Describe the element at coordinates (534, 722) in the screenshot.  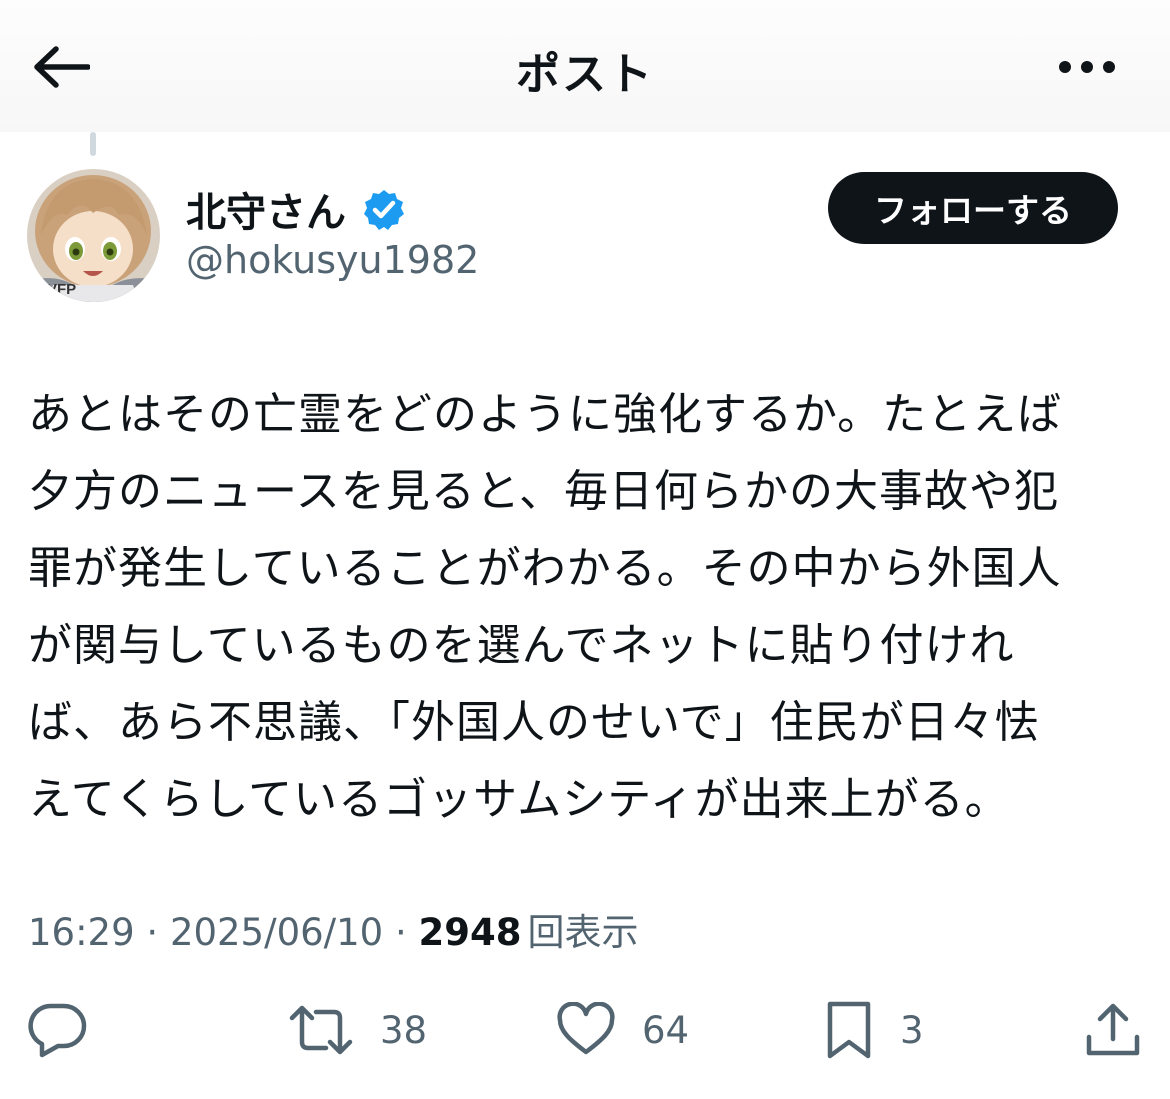
I see `post-text-line: ば、あら不思議、「外国人のせいで」住民が日々怯` at that location.